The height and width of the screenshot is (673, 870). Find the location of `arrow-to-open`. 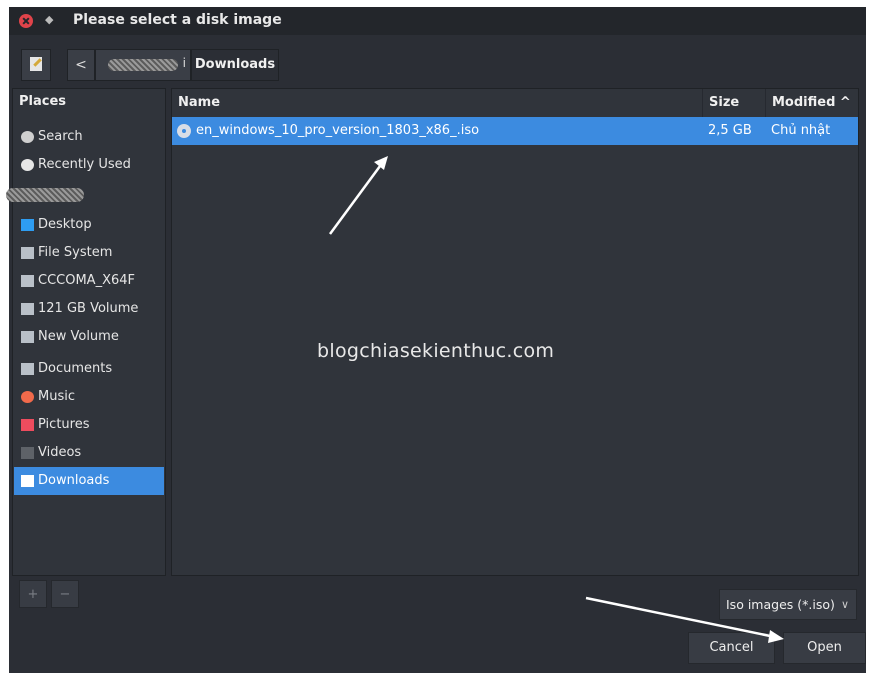

arrow-to-open is located at coordinates (684, 619).